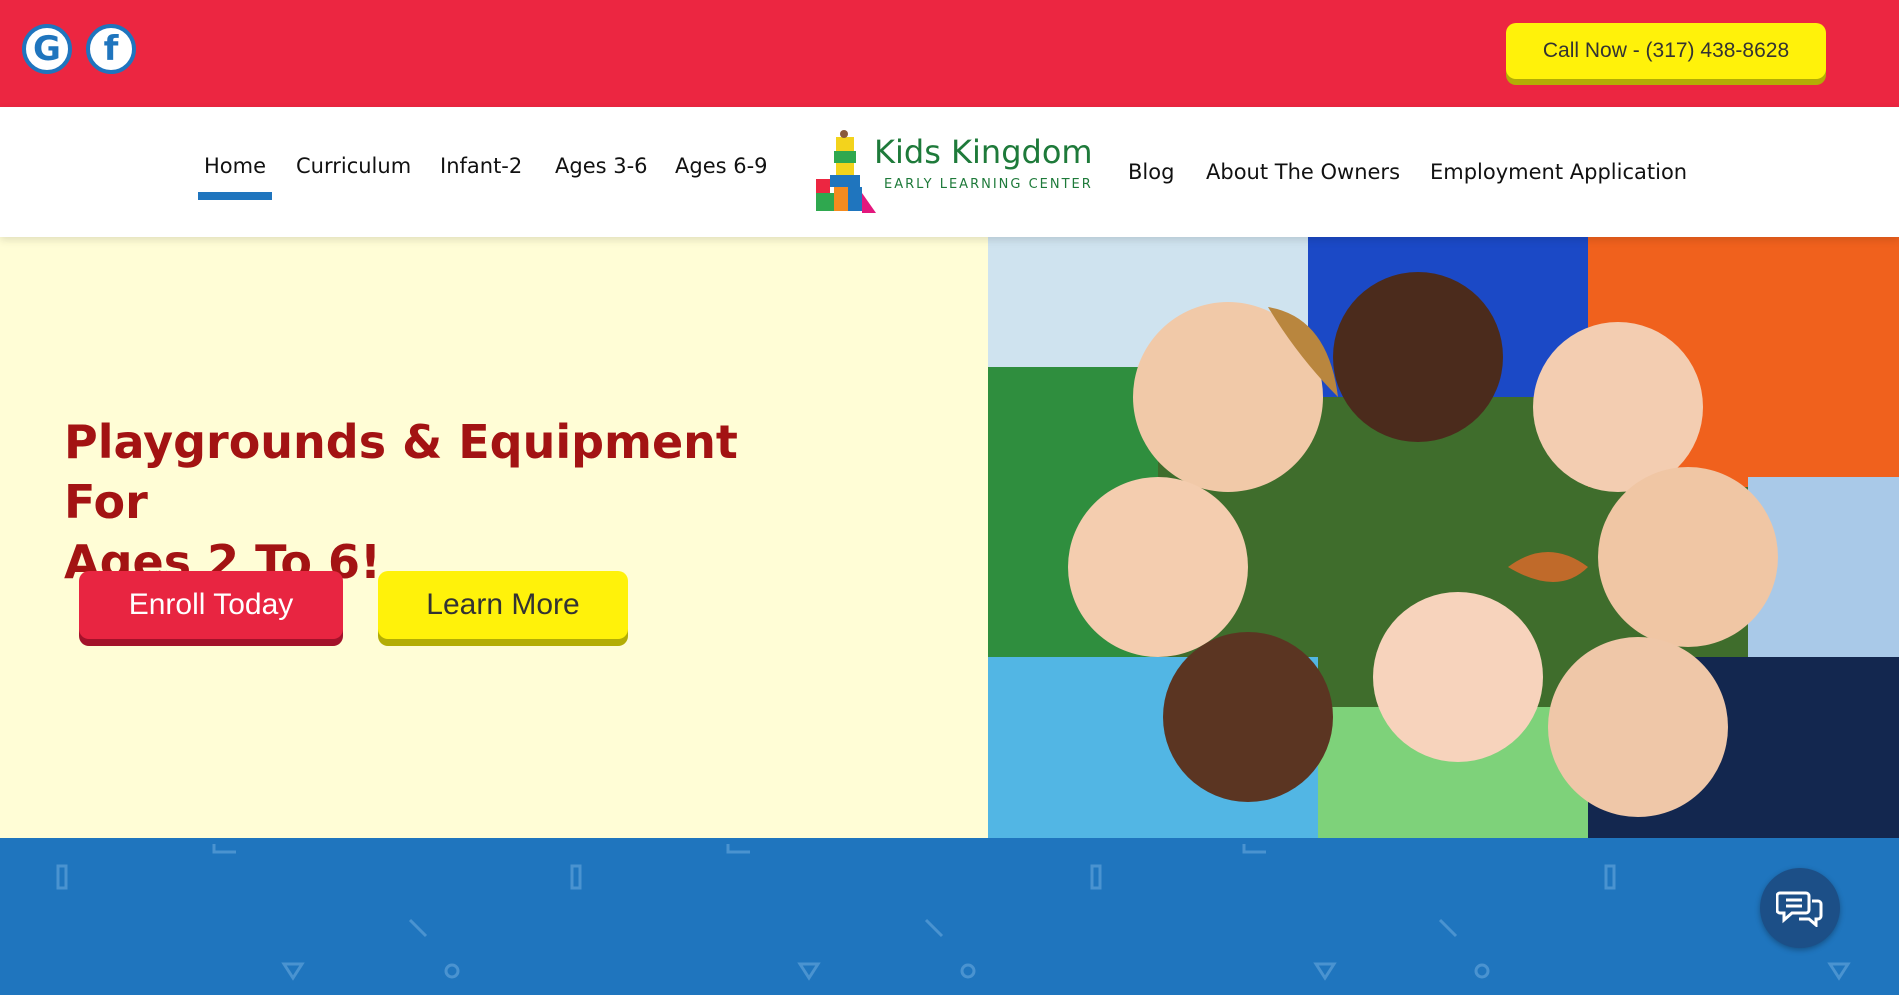 The image size is (1899, 995). What do you see at coordinates (1151, 172) in the screenshot?
I see `nav-item-blog: Blog` at bounding box center [1151, 172].